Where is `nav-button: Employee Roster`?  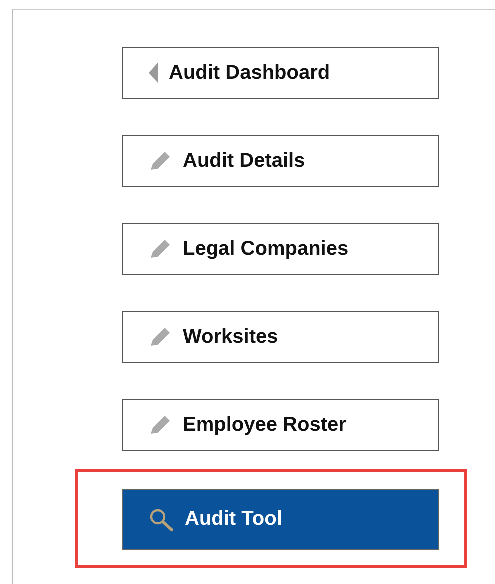 nav-button: Employee Roster is located at coordinates (280, 425).